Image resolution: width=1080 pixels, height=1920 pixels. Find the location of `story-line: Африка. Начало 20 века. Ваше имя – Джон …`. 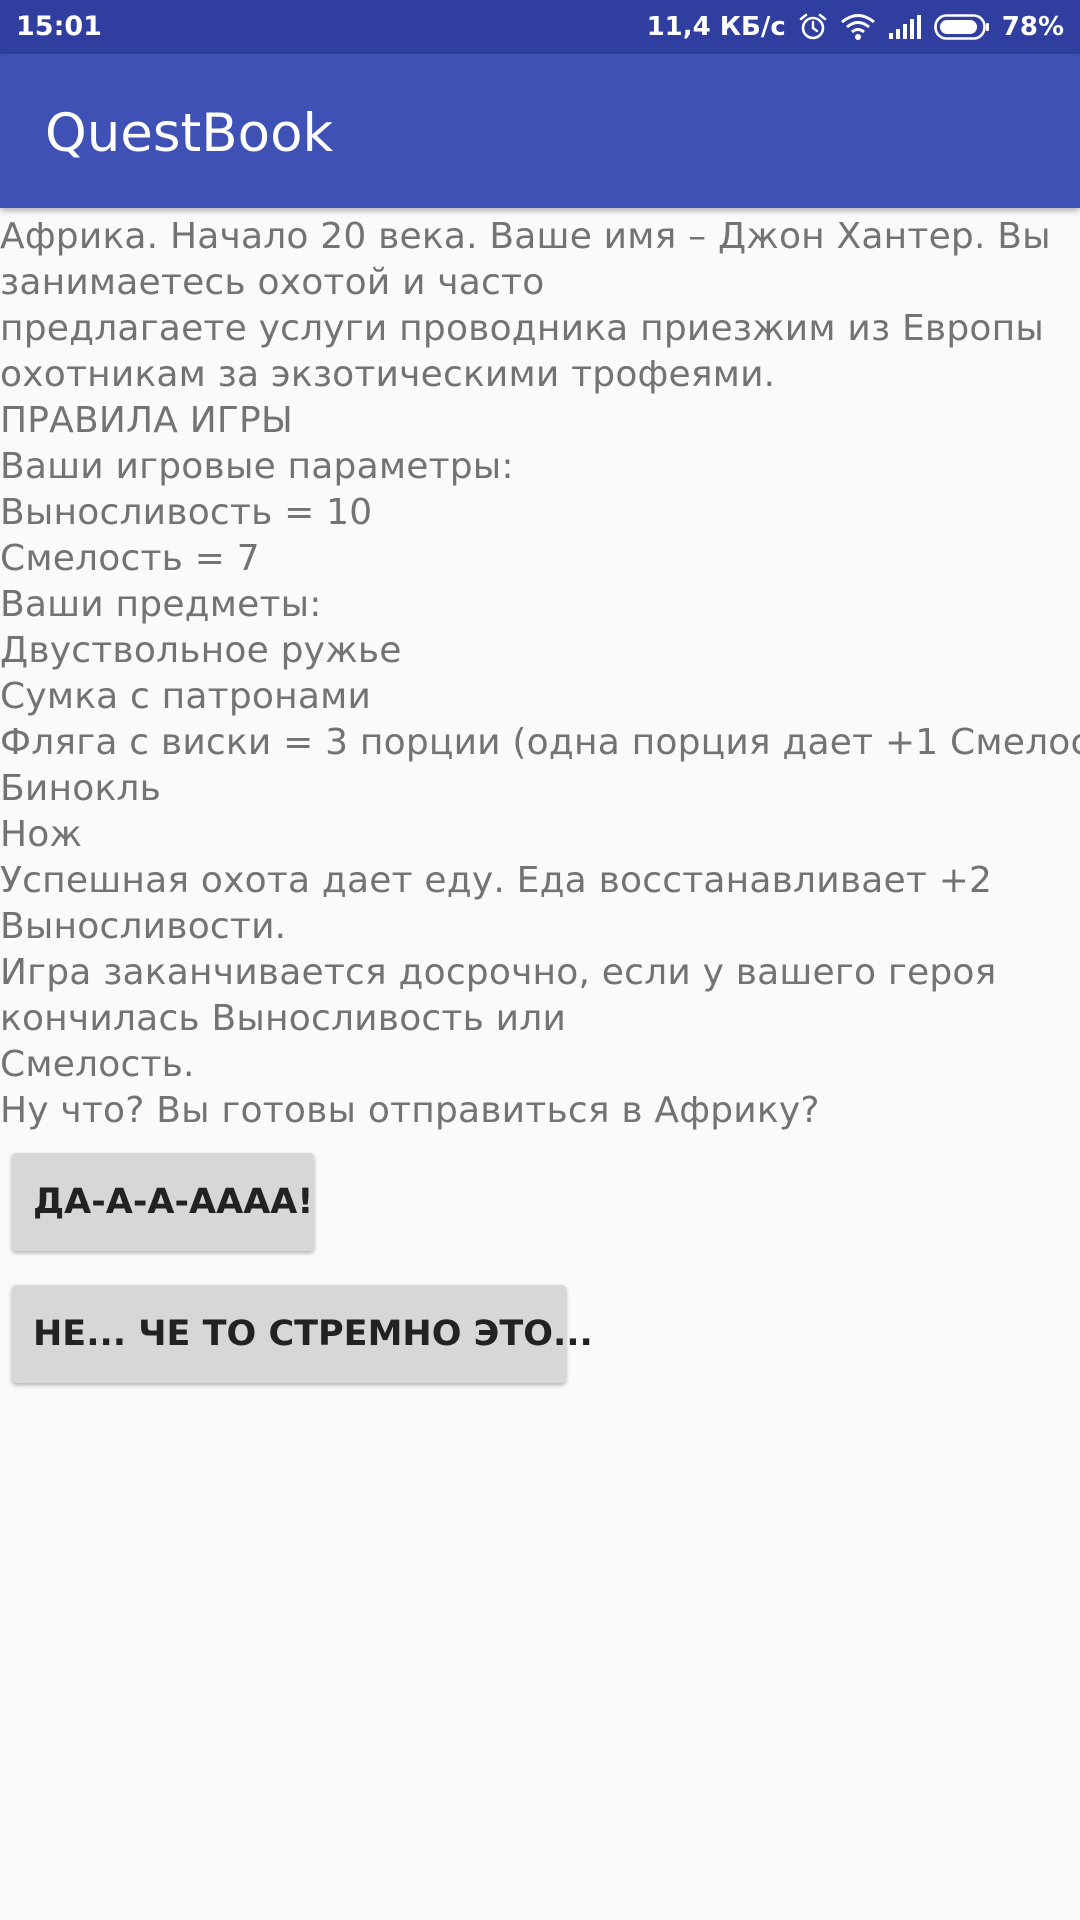

story-line: Африка. Начало 20 века. Ваше имя – Джон … is located at coordinates (525, 236).